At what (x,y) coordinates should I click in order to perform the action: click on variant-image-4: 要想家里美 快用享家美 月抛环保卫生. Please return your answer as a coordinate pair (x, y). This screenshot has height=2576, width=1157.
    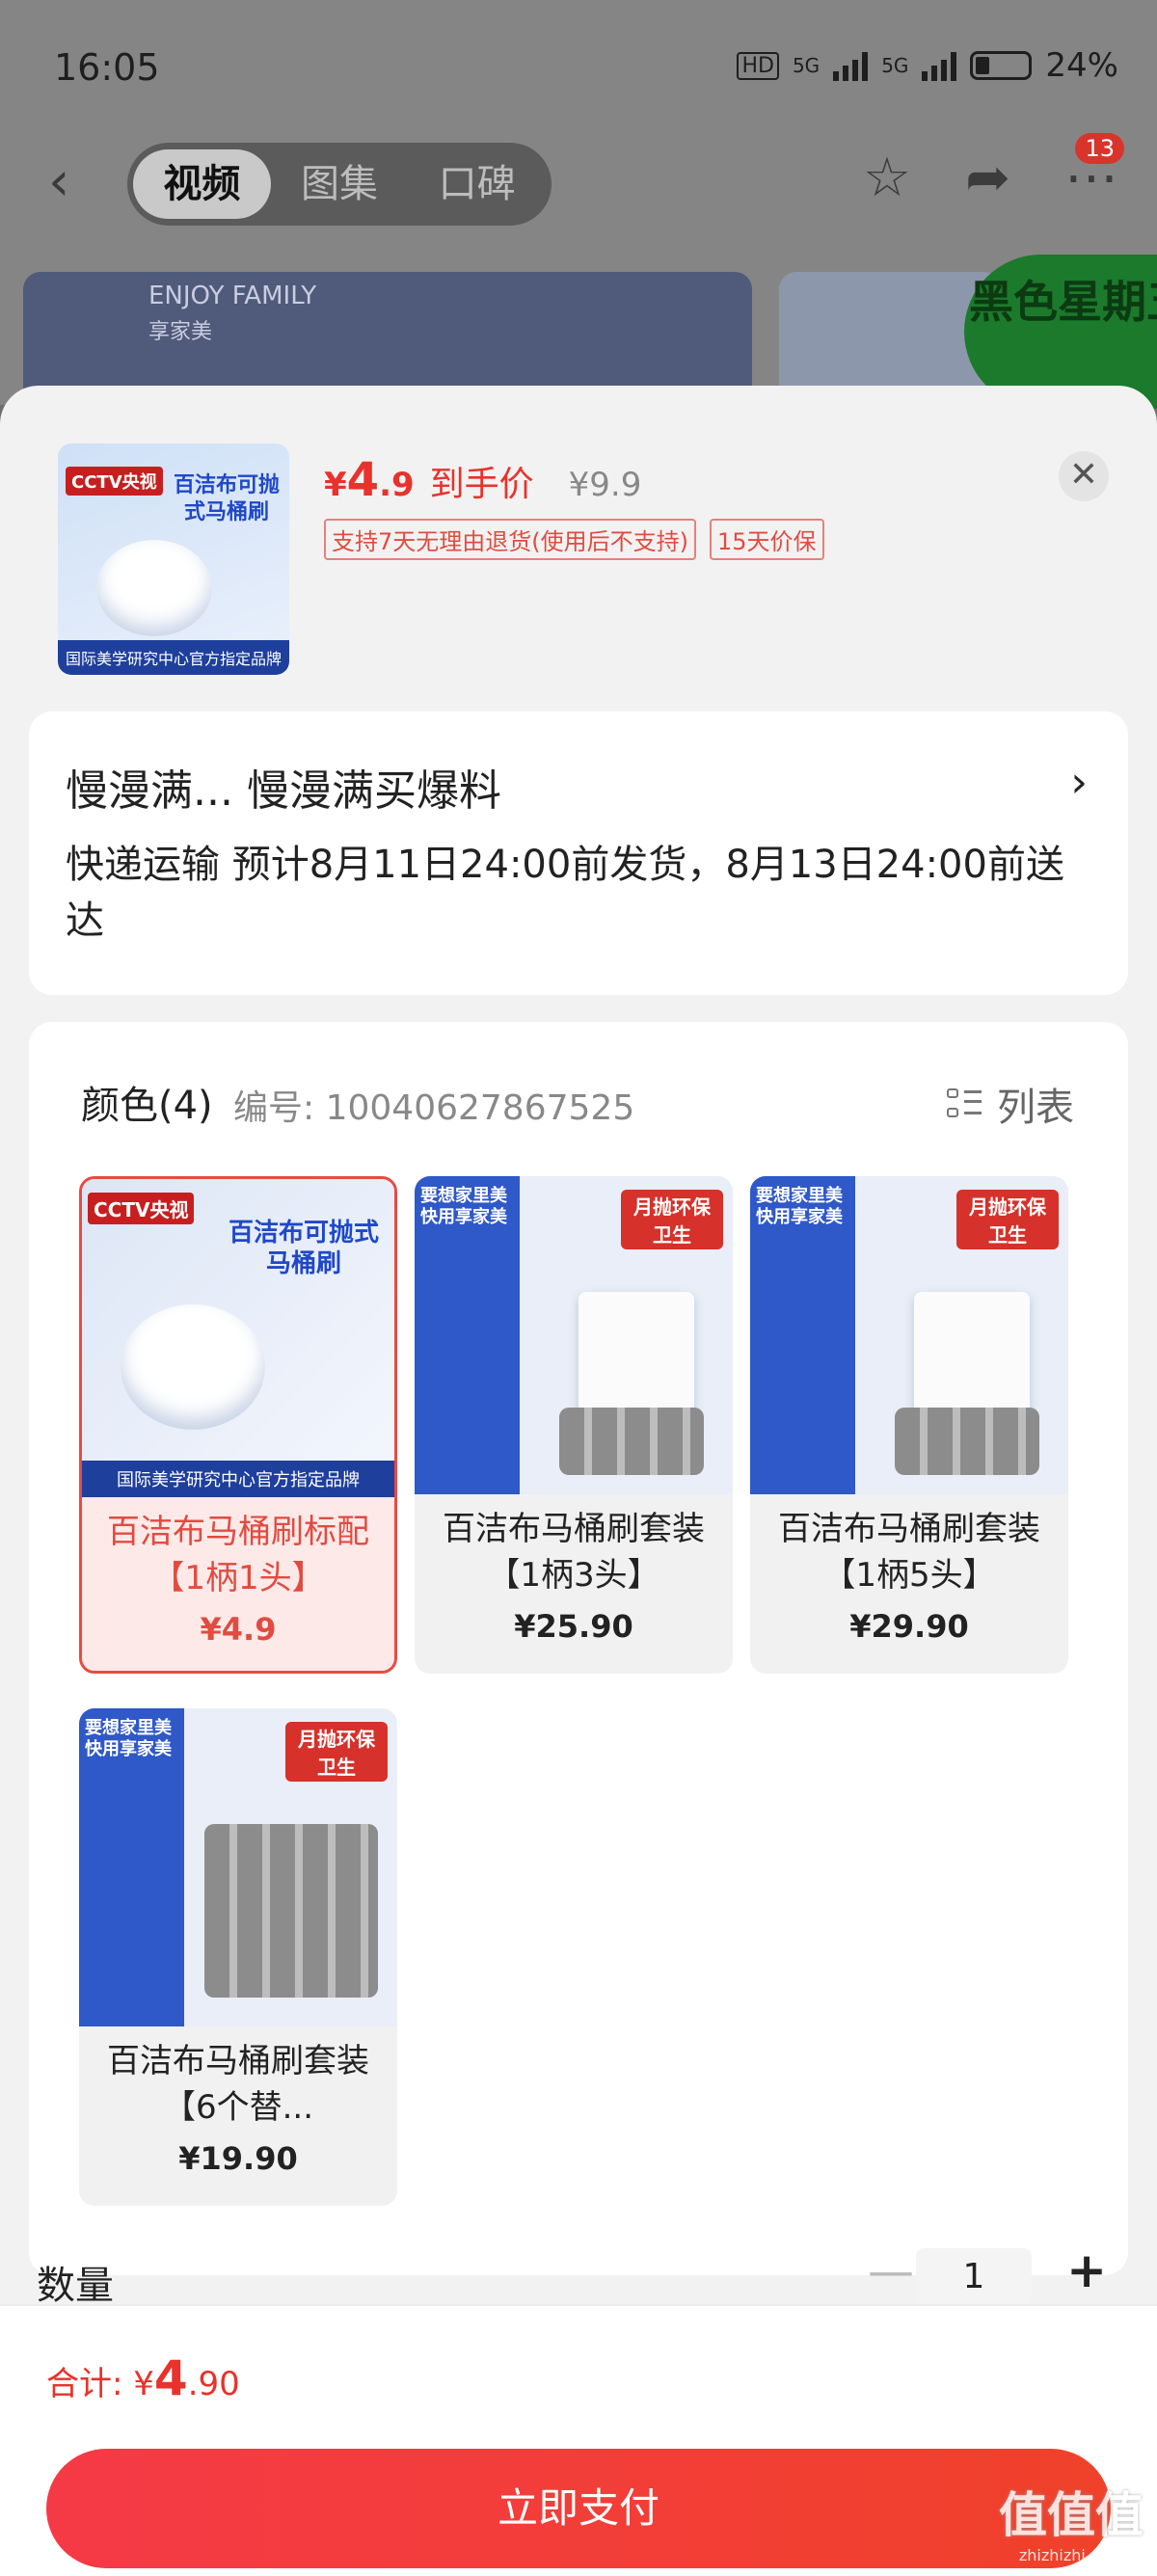
    Looking at the image, I should click on (238, 1867).